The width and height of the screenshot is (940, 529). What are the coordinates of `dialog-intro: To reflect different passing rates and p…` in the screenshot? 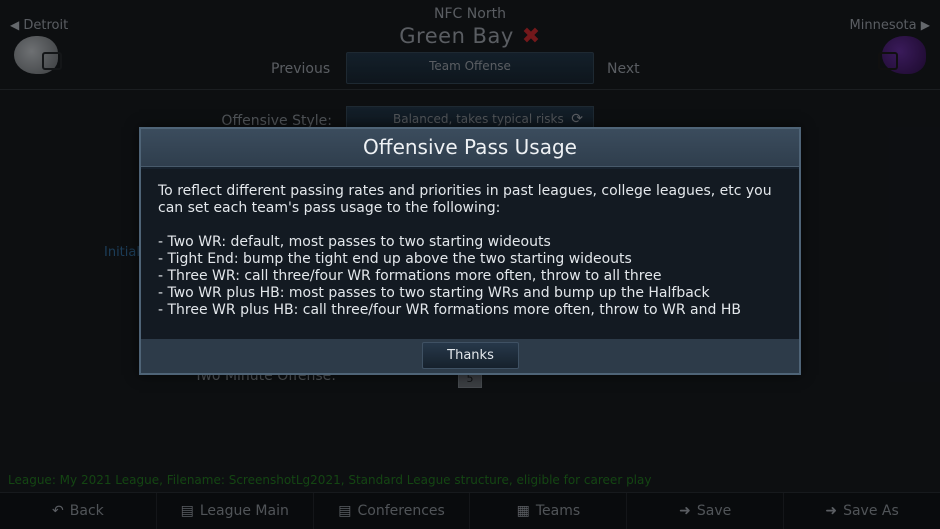 It's located at (465, 199).